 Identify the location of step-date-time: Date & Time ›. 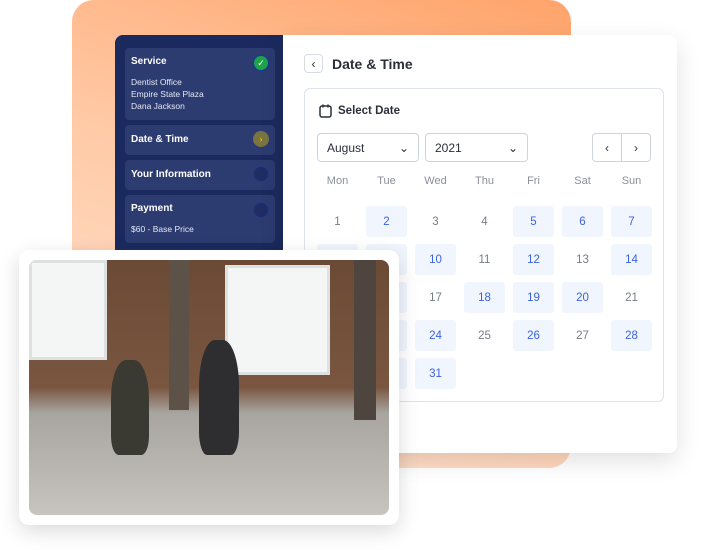
(200, 140).